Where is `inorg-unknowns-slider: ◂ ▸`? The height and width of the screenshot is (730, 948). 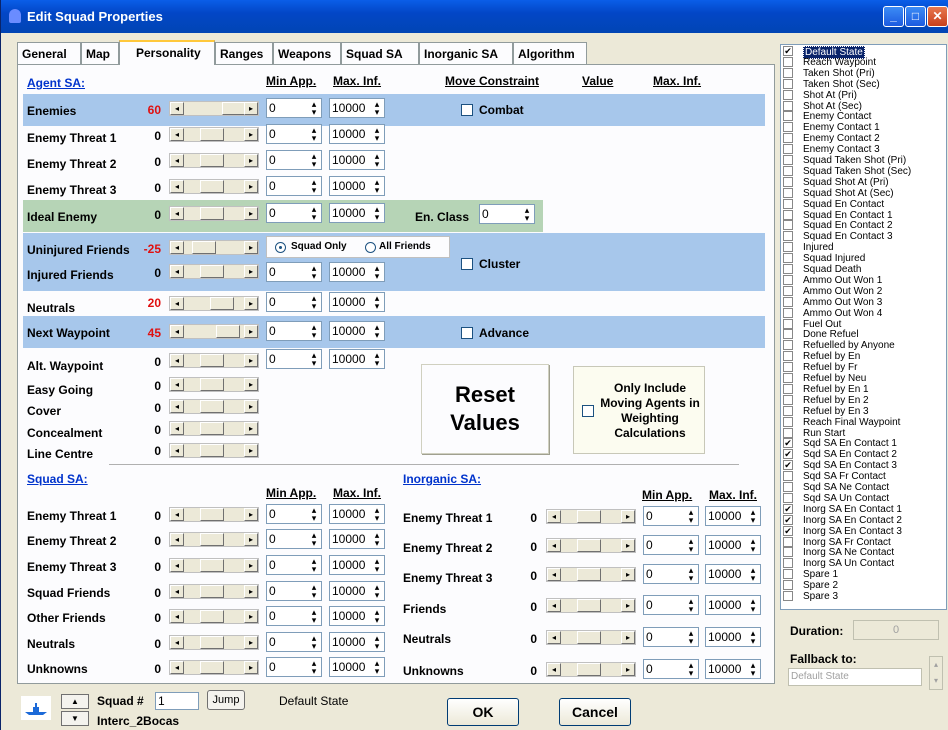 inorg-unknowns-slider: ◂ ▸ is located at coordinates (591, 669).